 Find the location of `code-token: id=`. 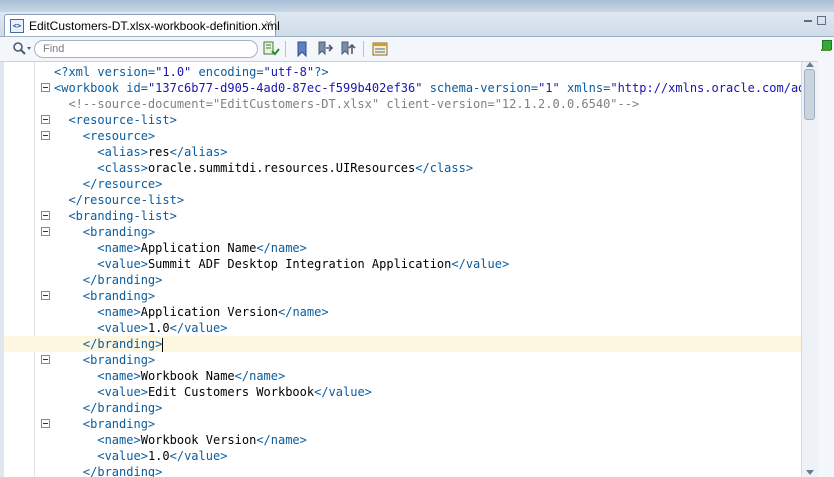

code-token: id= is located at coordinates (137, 88).